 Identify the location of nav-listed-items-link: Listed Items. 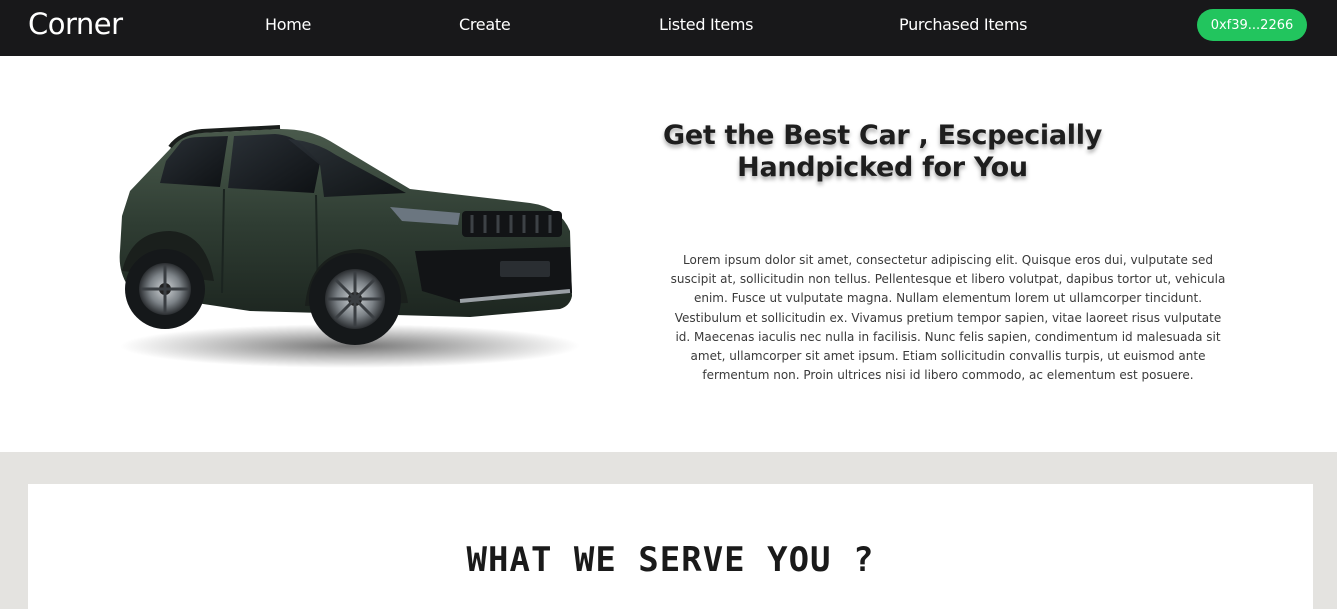
(706, 24).